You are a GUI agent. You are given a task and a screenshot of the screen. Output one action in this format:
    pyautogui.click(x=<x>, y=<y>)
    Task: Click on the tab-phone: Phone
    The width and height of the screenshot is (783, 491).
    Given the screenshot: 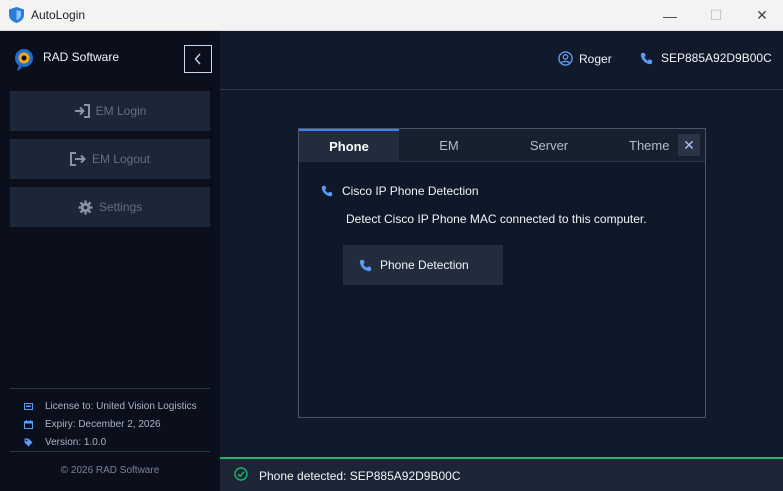 What is the action you would take?
    pyautogui.click(x=349, y=145)
    